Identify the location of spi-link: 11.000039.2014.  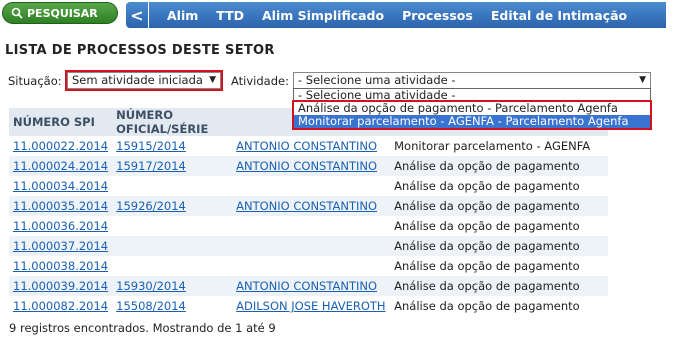
(60, 286).